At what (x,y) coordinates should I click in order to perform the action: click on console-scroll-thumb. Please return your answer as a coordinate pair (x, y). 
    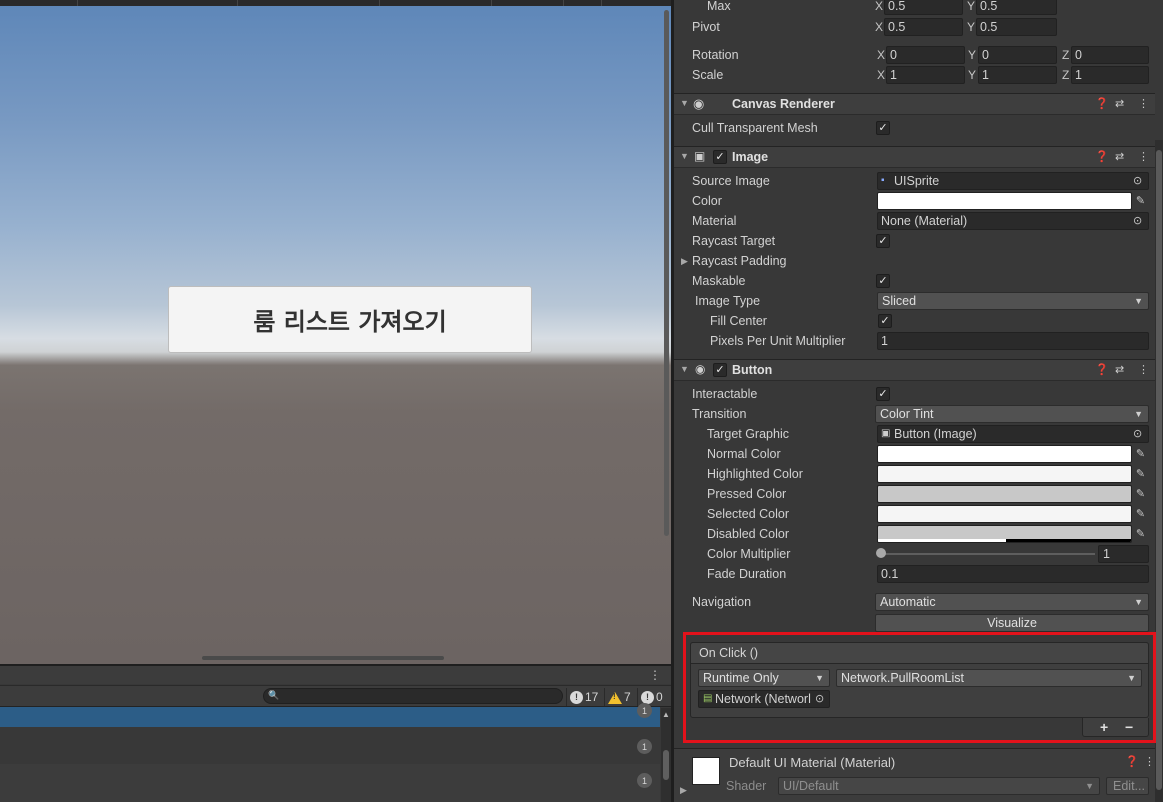
    Looking at the image, I should click on (666, 765).